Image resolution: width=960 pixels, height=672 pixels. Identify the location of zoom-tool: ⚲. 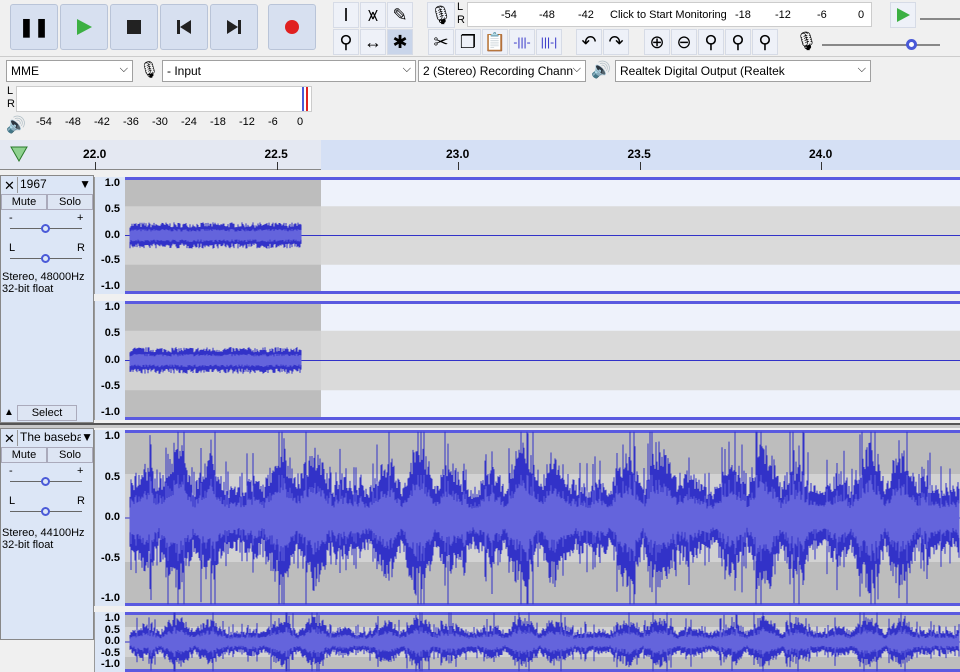
(346, 42).